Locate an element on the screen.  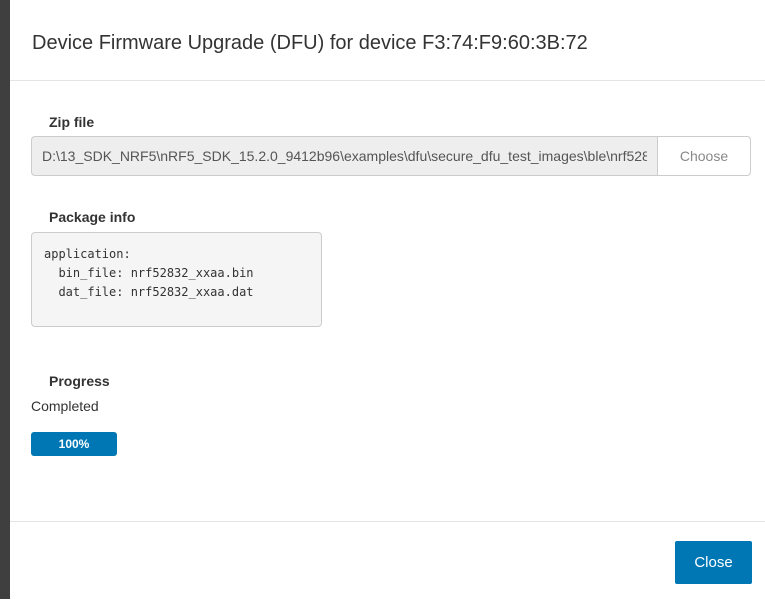
zip-file-path-input is located at coordinates (344, 156).